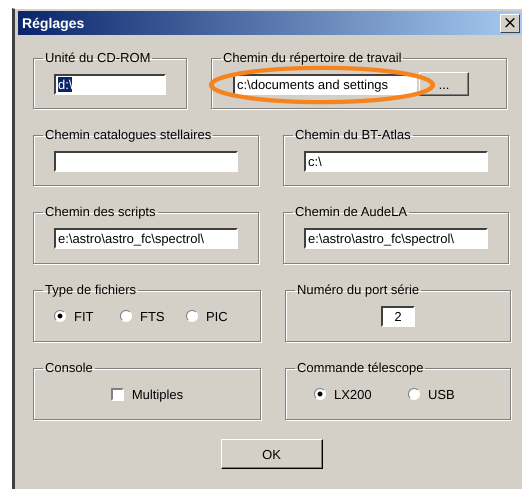 This screenshot has width=524, height=489. I want to click on group-label: Chemin catalogues stellaires, so click(128, 135).